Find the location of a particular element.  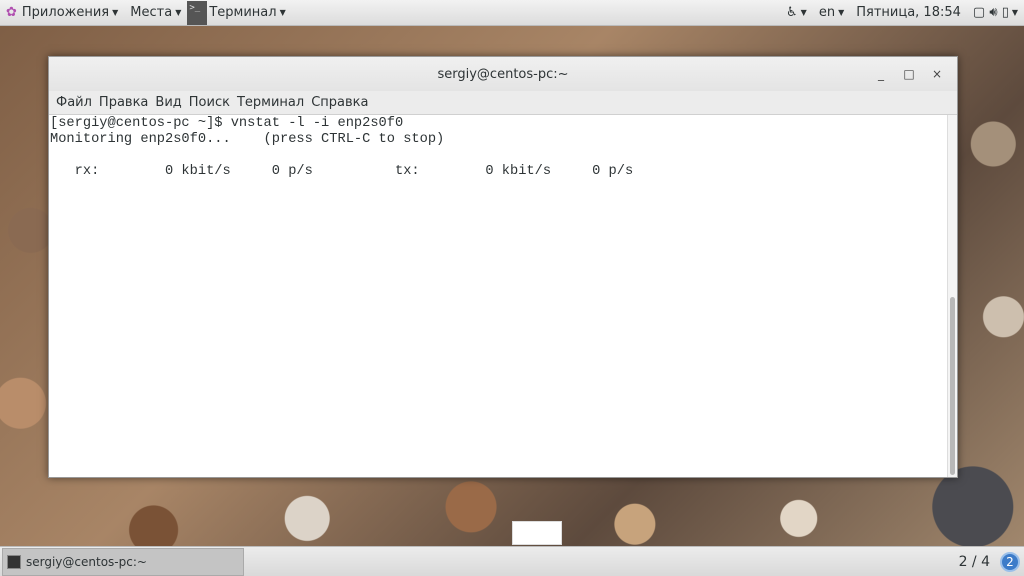

battery-icon: ▯ is located at coordinates (1005, 12).